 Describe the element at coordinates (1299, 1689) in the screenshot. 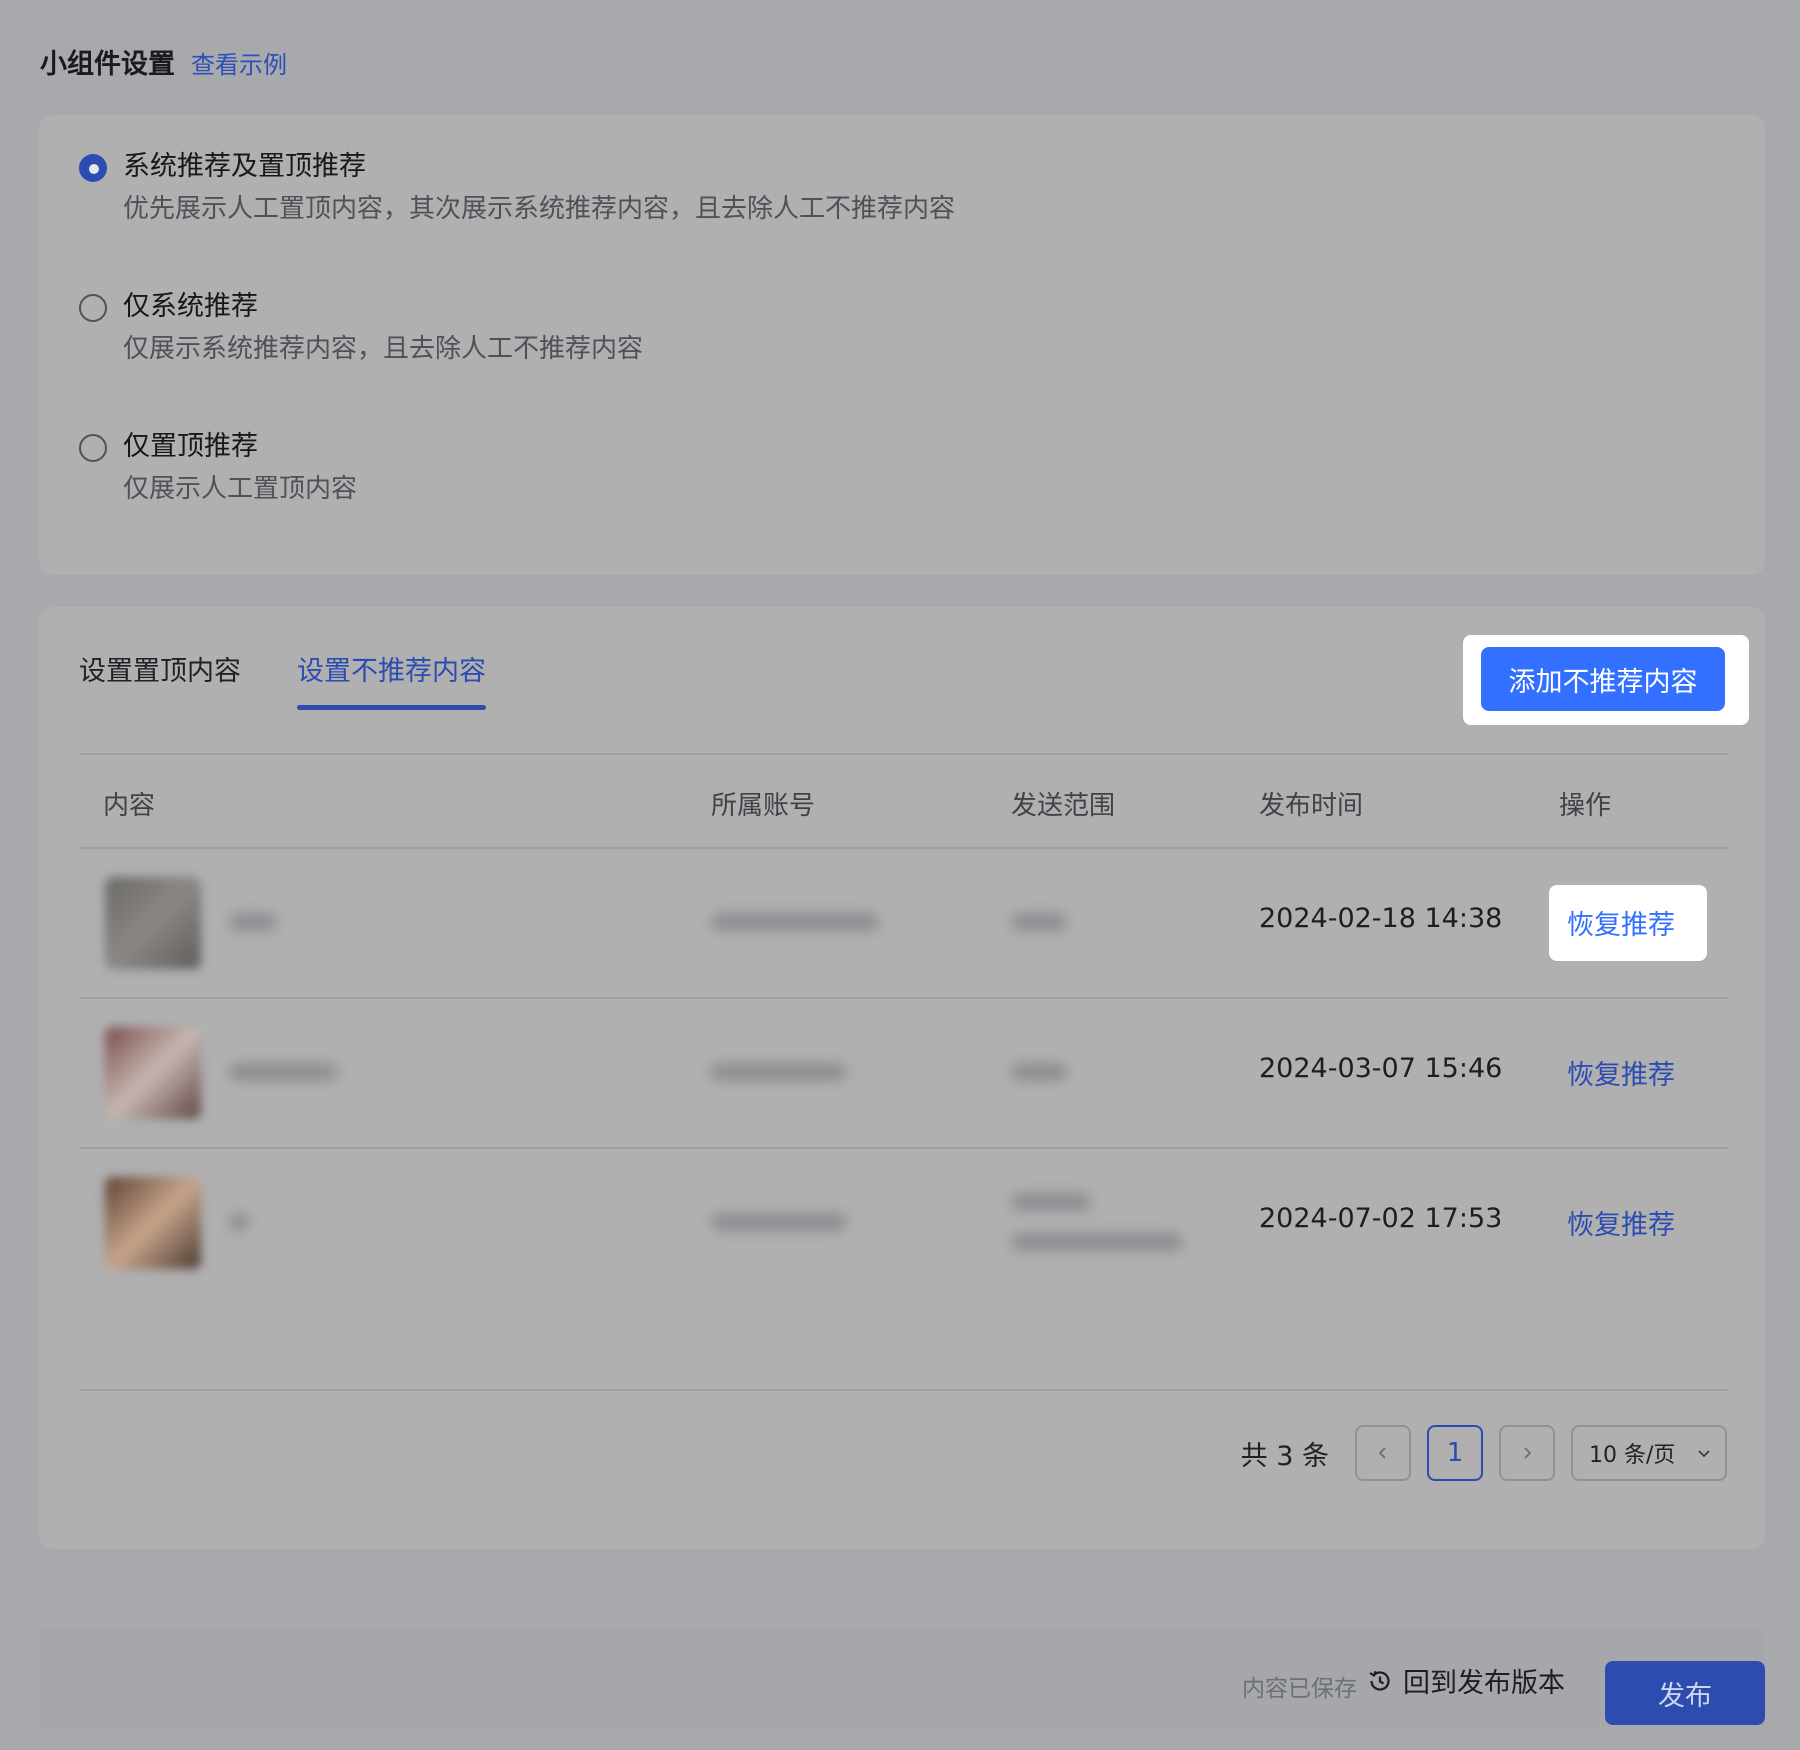

I see `save-status: 内容已保存` at that location.